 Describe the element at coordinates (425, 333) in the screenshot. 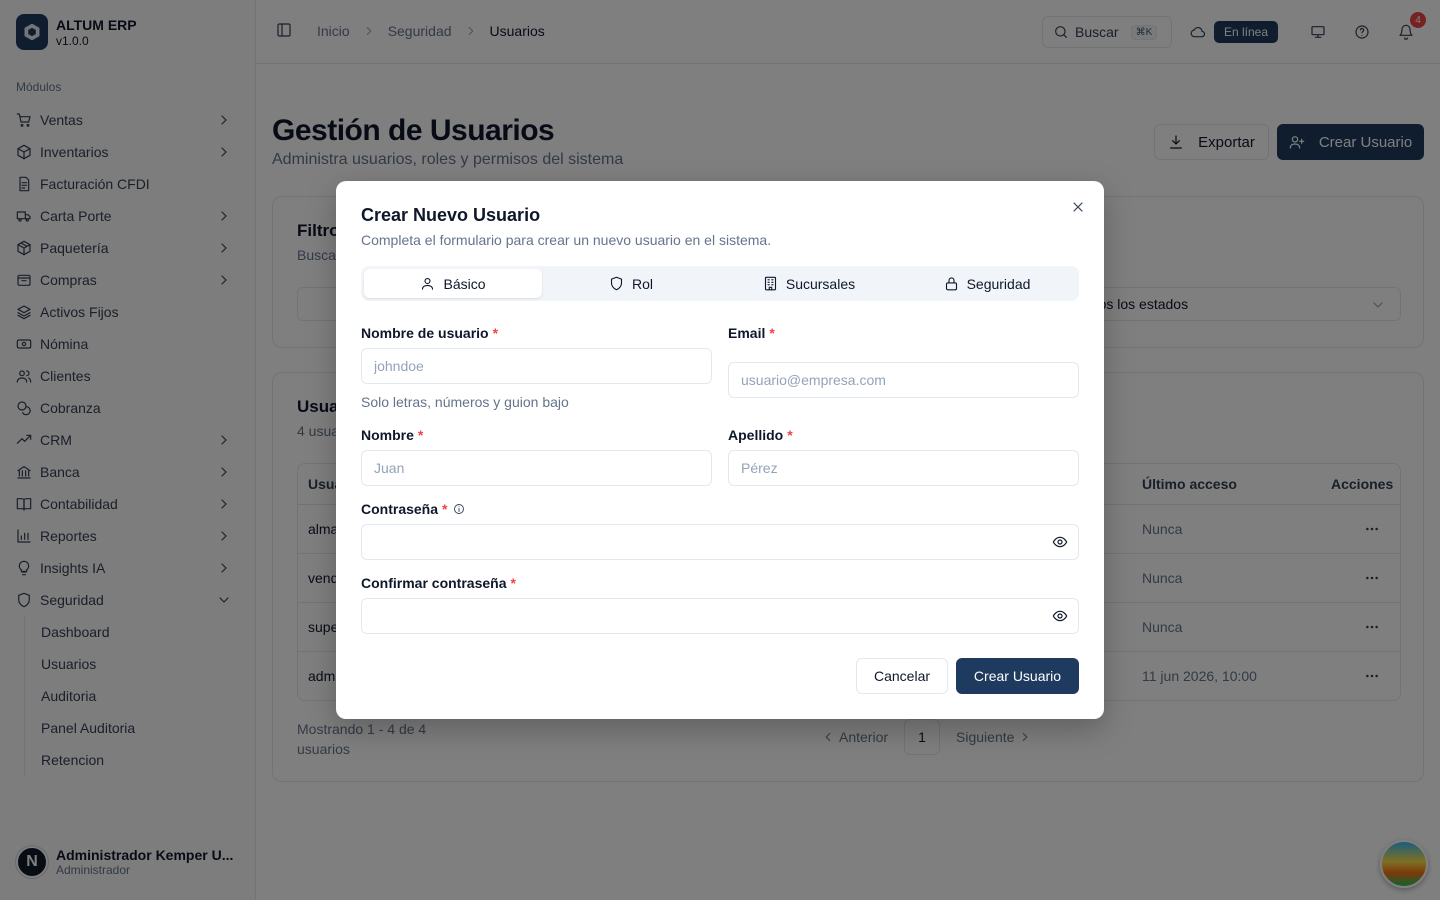

I see `username-label-text: Nombre de usuario` at that location.